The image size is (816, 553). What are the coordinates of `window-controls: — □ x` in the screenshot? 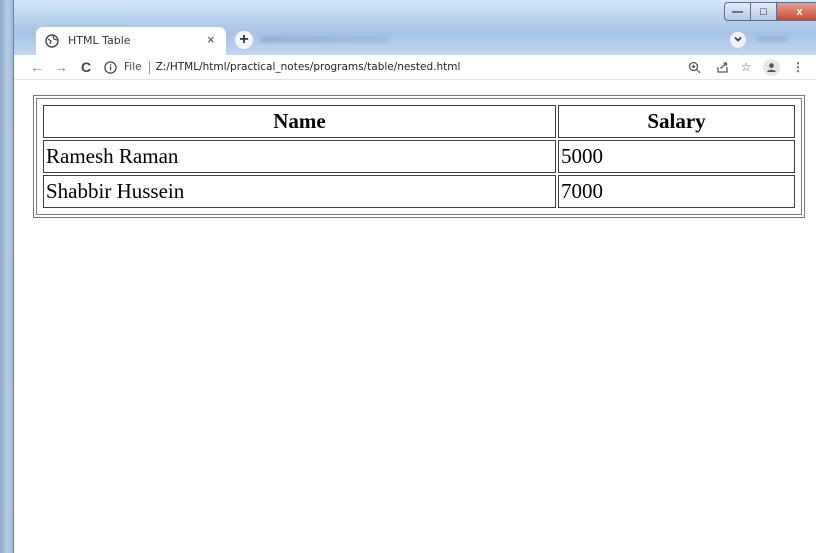 It's located at (770, 13).